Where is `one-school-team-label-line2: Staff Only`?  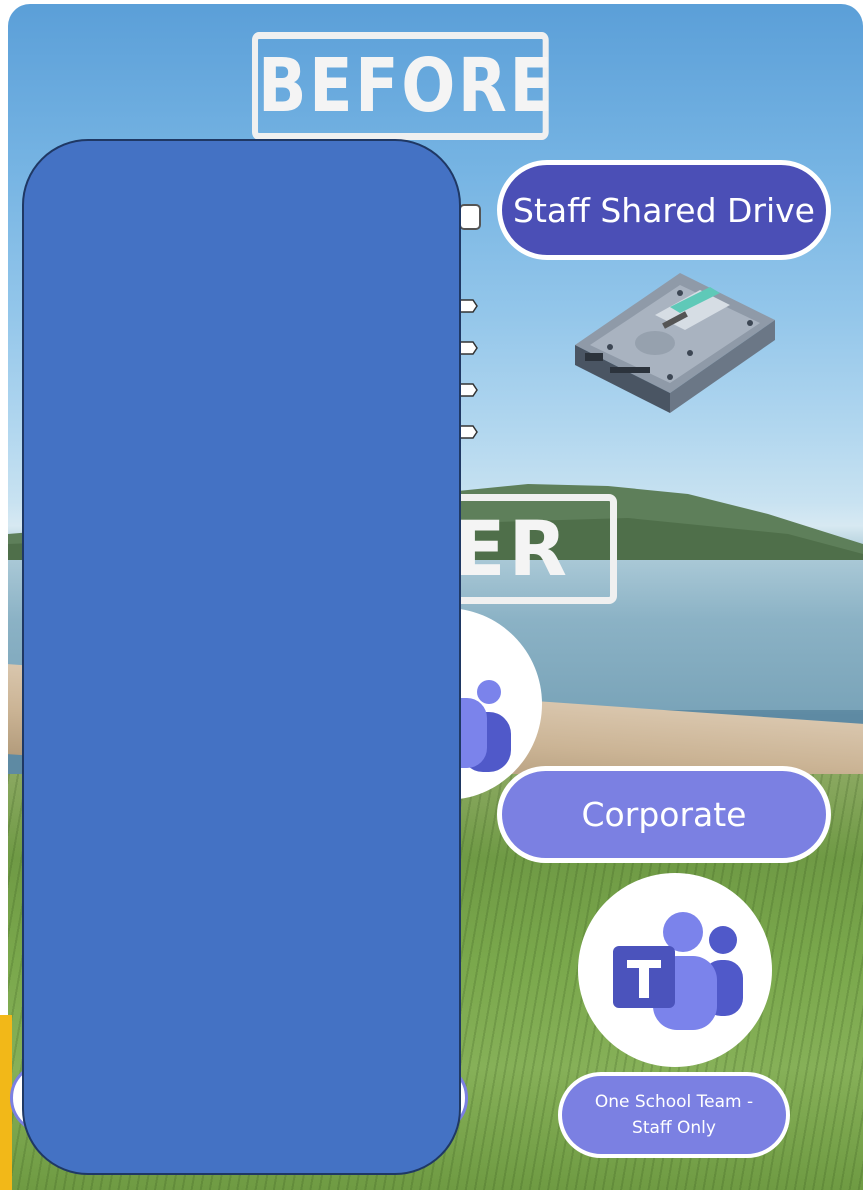 one-school-team-label-line2: Staff Only is located at coordinates (674, 1128).